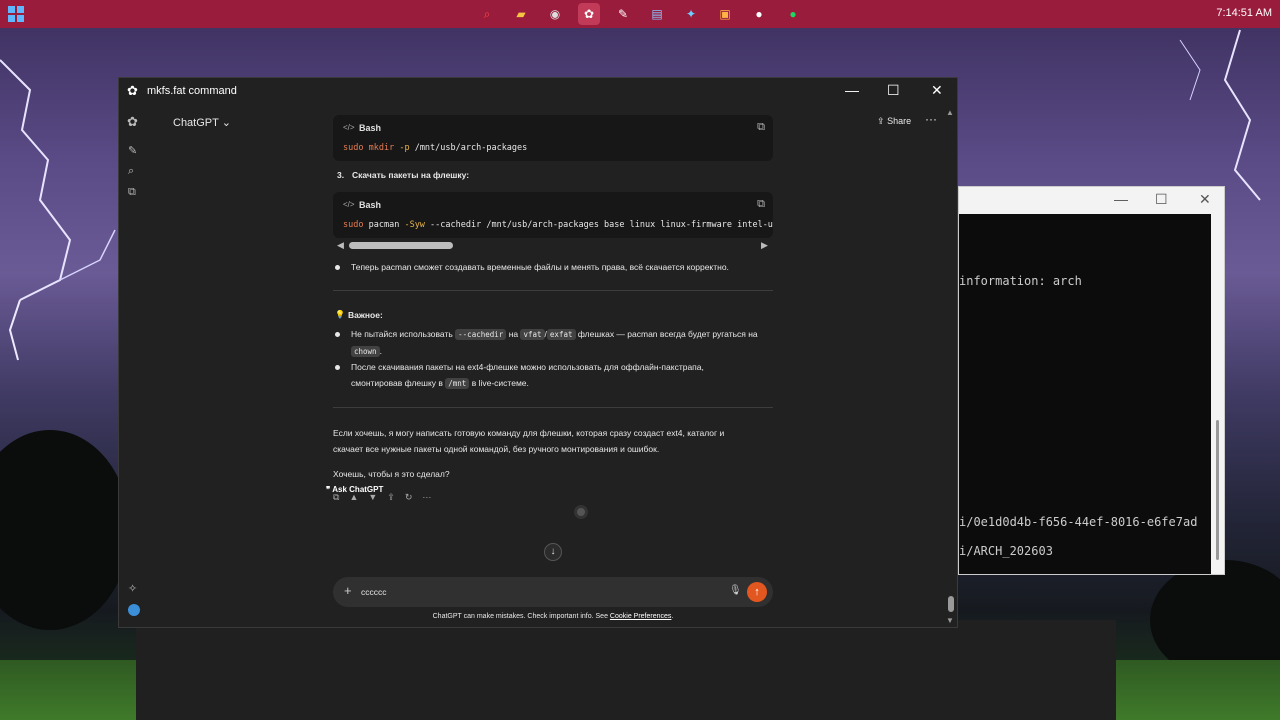 The height and width of the screenshot is (720, 1280). Describe the element at coordinates (893, 90) in the screenshot. I see `maximize-button: ☐` at that location.